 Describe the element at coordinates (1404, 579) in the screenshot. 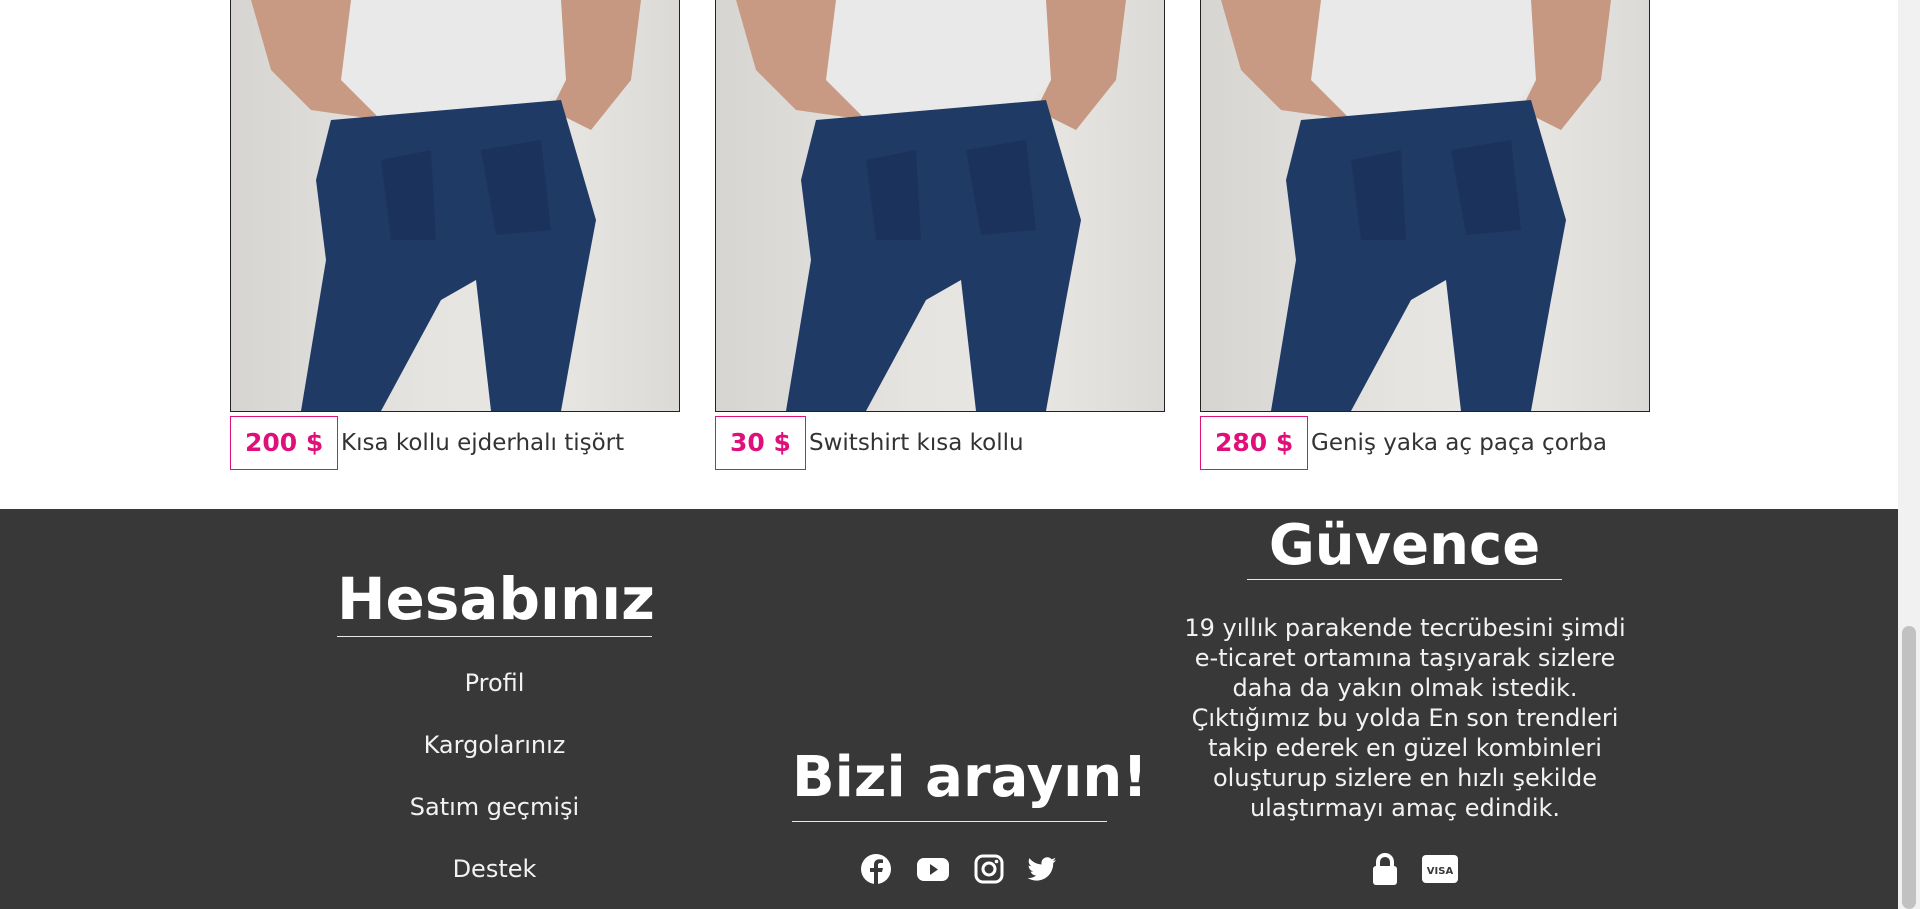

I see `trust-title-underline` at that location.